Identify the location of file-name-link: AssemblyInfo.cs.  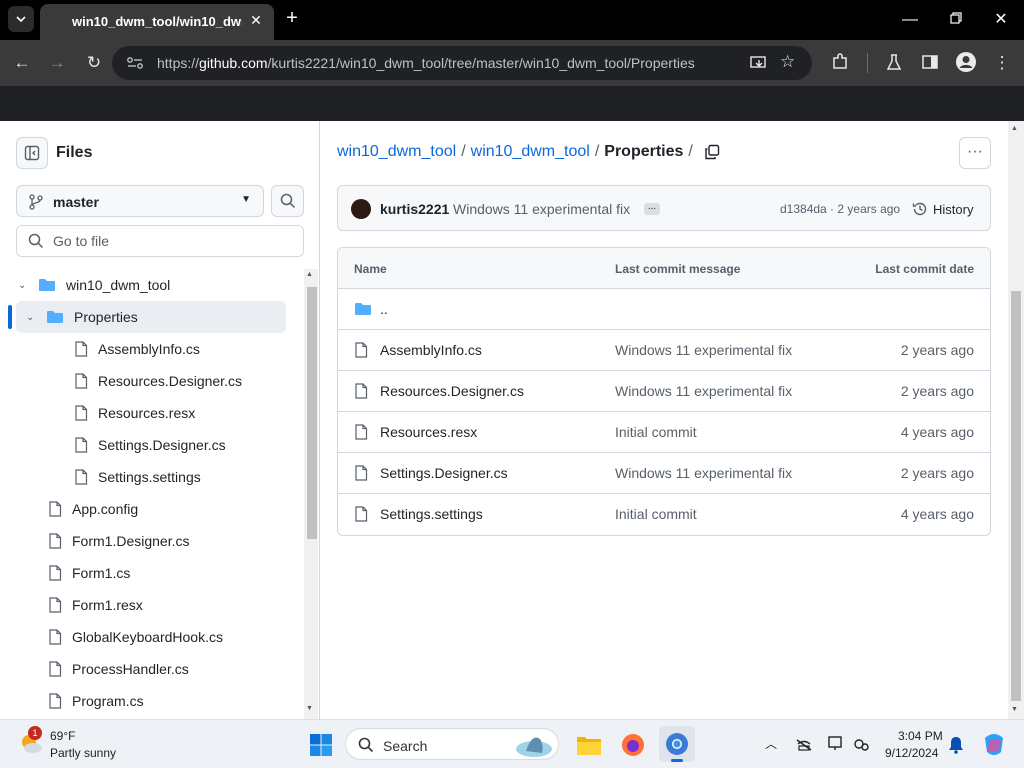
(431, 350).